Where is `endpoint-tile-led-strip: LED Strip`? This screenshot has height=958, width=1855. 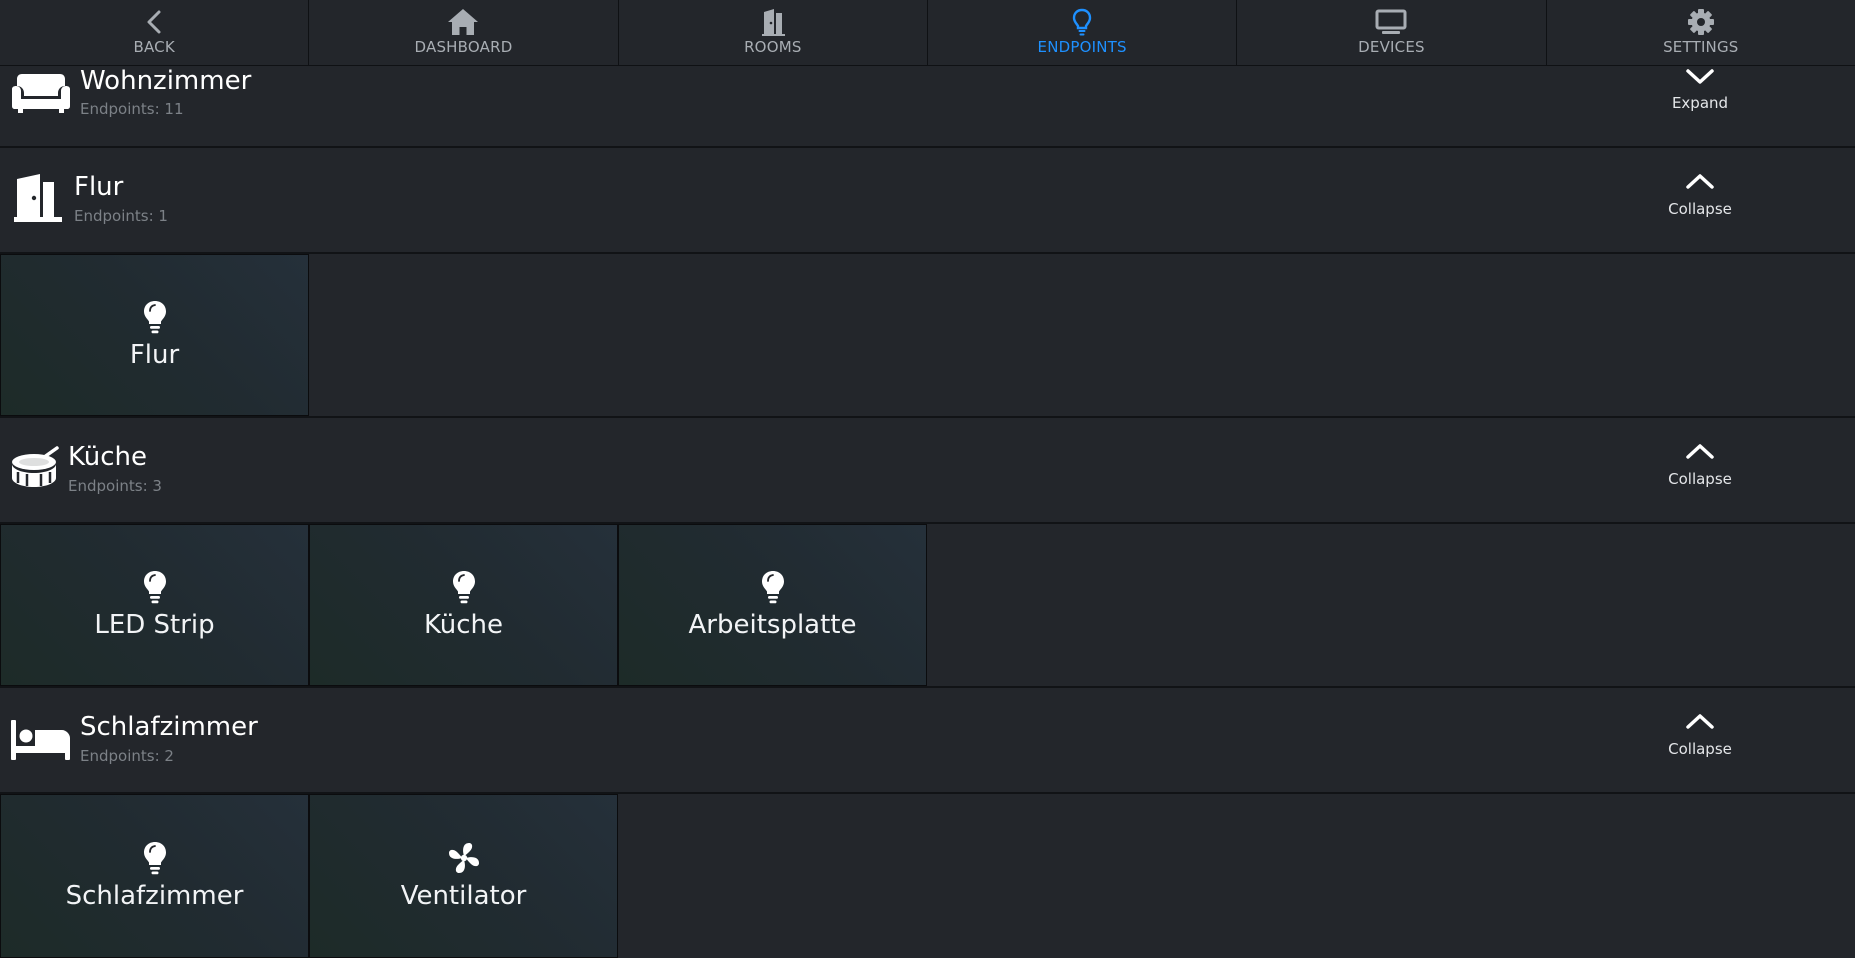 endpoint-tile-led-strip: LED Strip is located at coordinates (154, 605).